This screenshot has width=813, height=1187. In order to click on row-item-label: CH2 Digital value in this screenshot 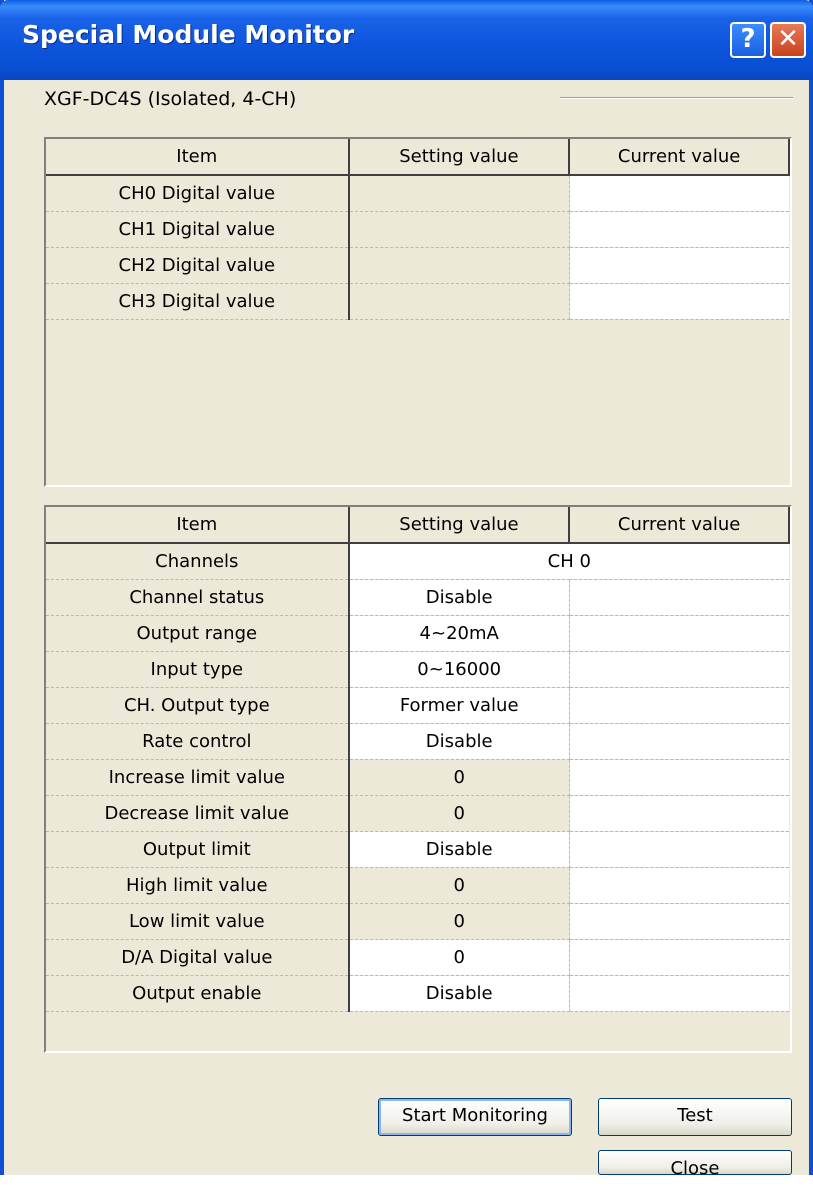, I will do `click(198, 265)`.